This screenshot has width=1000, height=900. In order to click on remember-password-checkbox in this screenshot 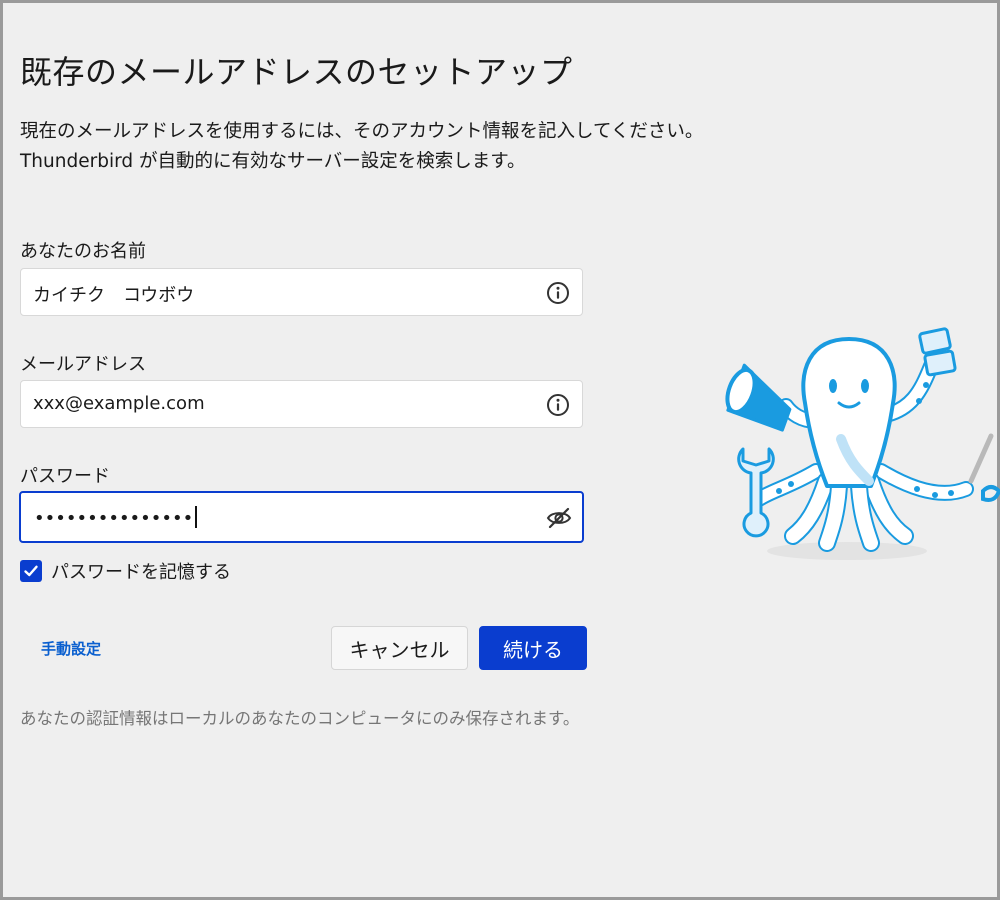, I will do `click(31, 571)`.